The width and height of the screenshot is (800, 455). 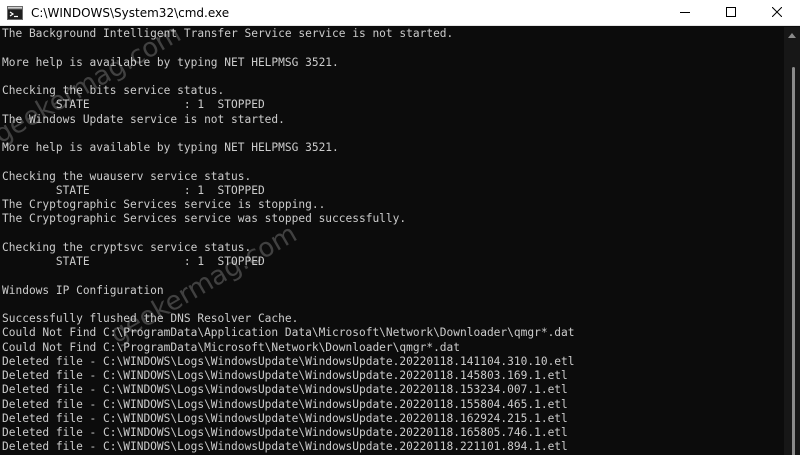 I want to click on maximize-icon, so click(x=731, y=13).